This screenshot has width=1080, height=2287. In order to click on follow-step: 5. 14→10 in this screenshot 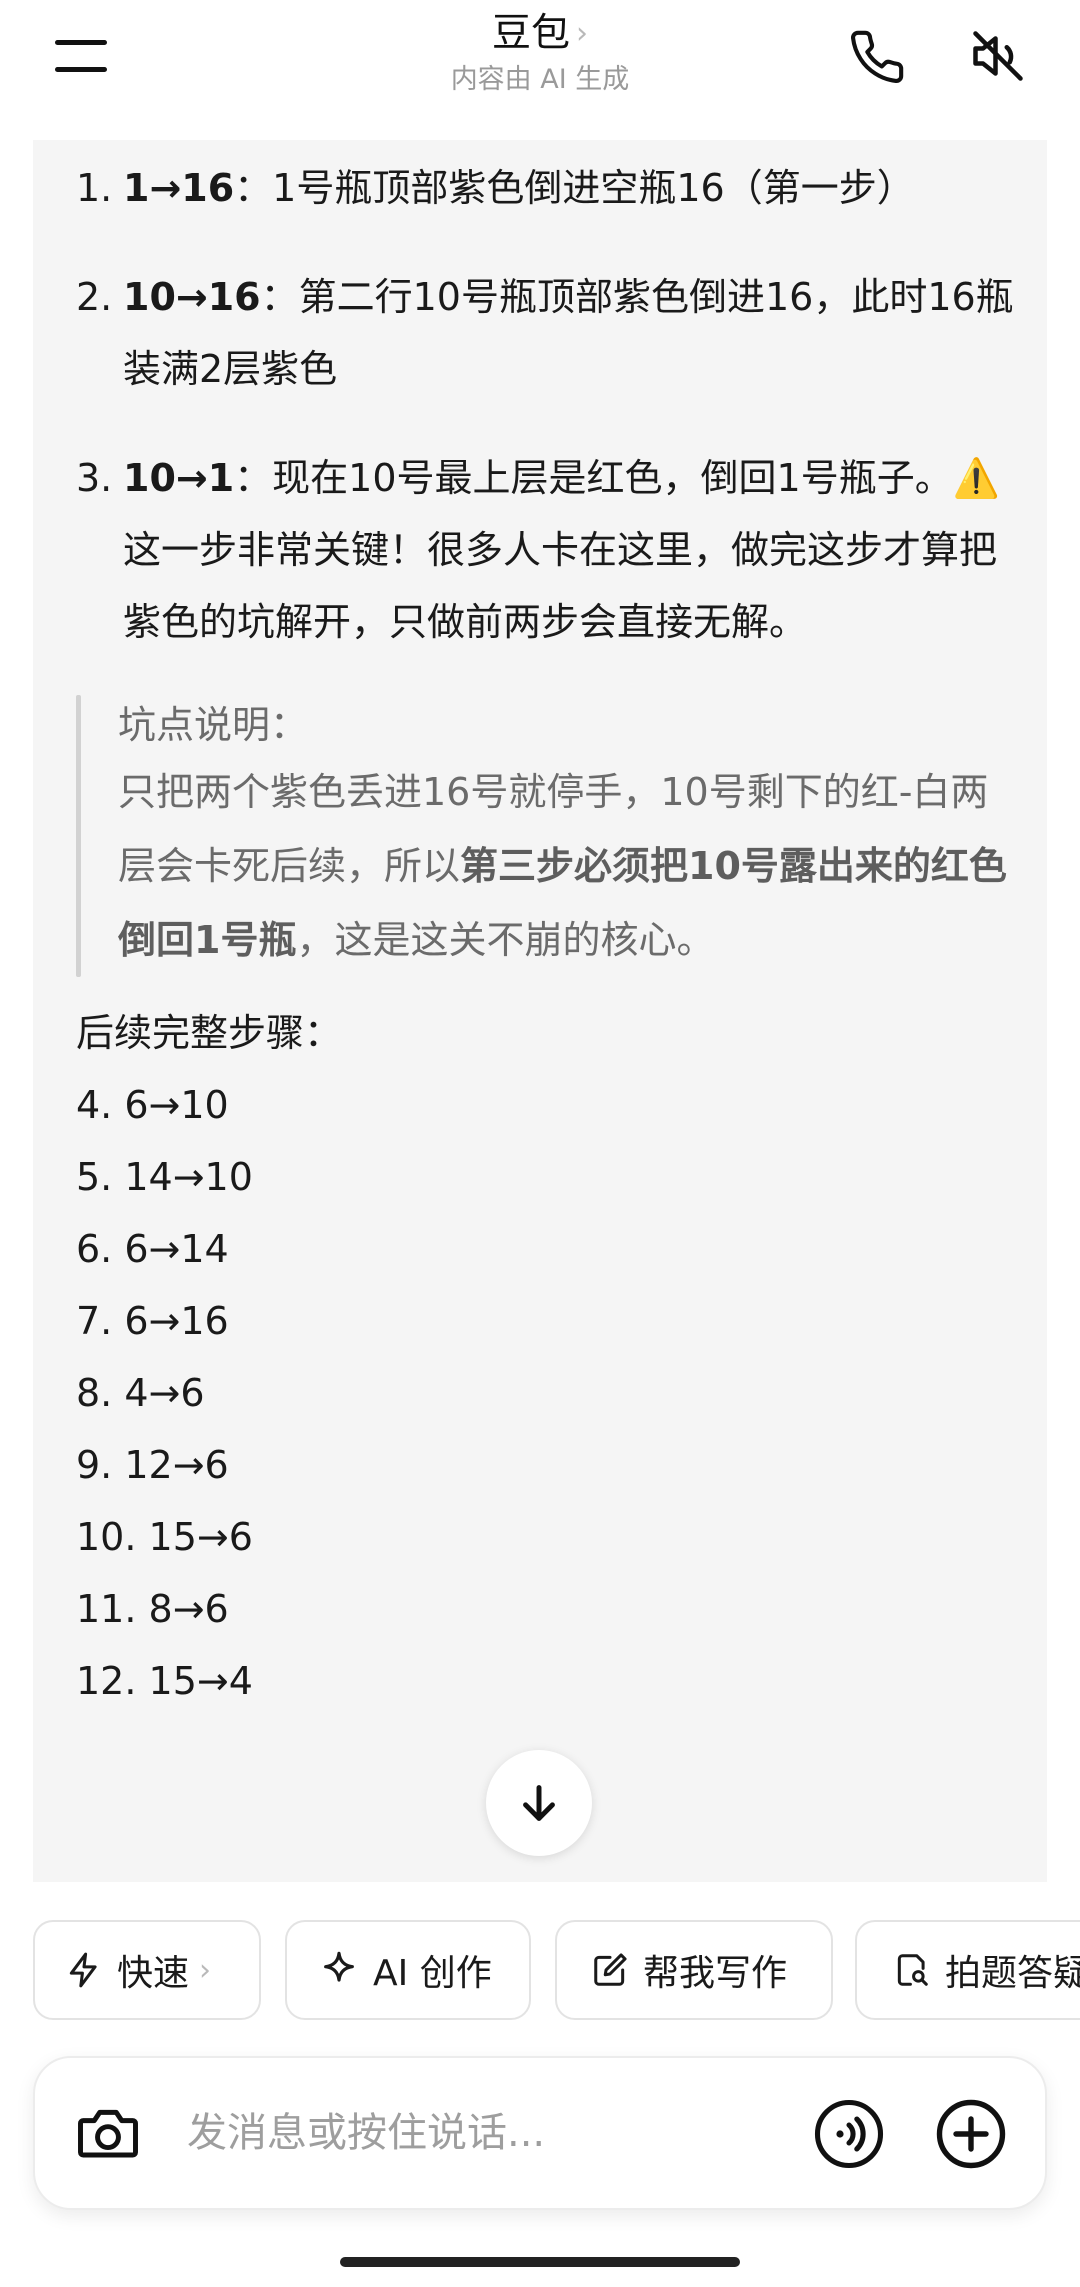, I will do `click(164, 1177)`.